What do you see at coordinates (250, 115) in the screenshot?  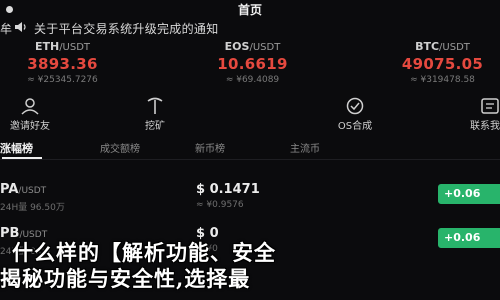 I see `shortcut-row: 邀请好友 挖矿 OS合成 联系我们` at bounding box center [250, 115].